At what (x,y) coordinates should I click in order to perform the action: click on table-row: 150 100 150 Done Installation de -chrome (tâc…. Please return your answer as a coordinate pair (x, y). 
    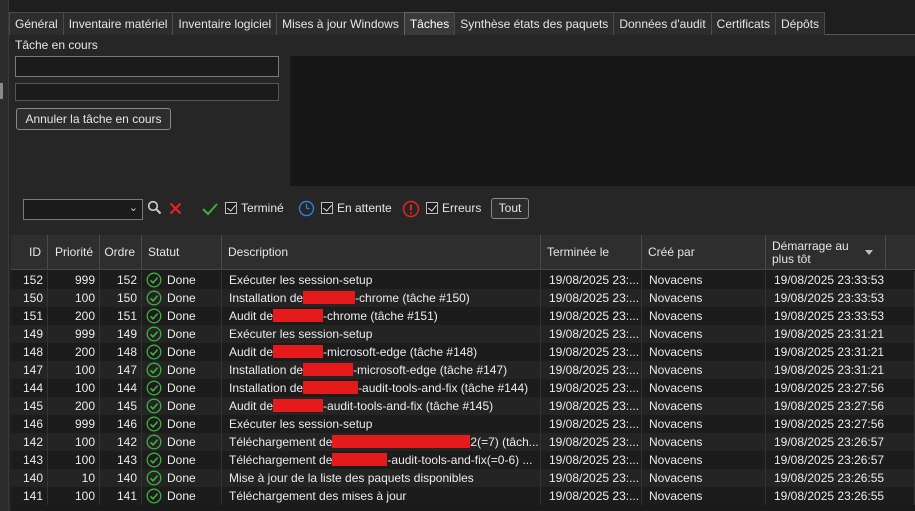
    Looking at the image, I should click on (463, 298).